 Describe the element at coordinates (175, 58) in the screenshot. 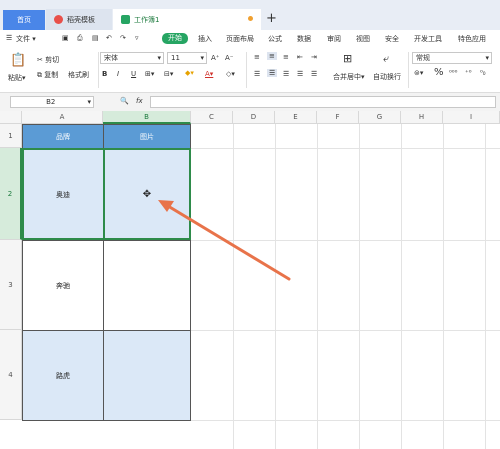

I see `font-size-value: 11` at that location.